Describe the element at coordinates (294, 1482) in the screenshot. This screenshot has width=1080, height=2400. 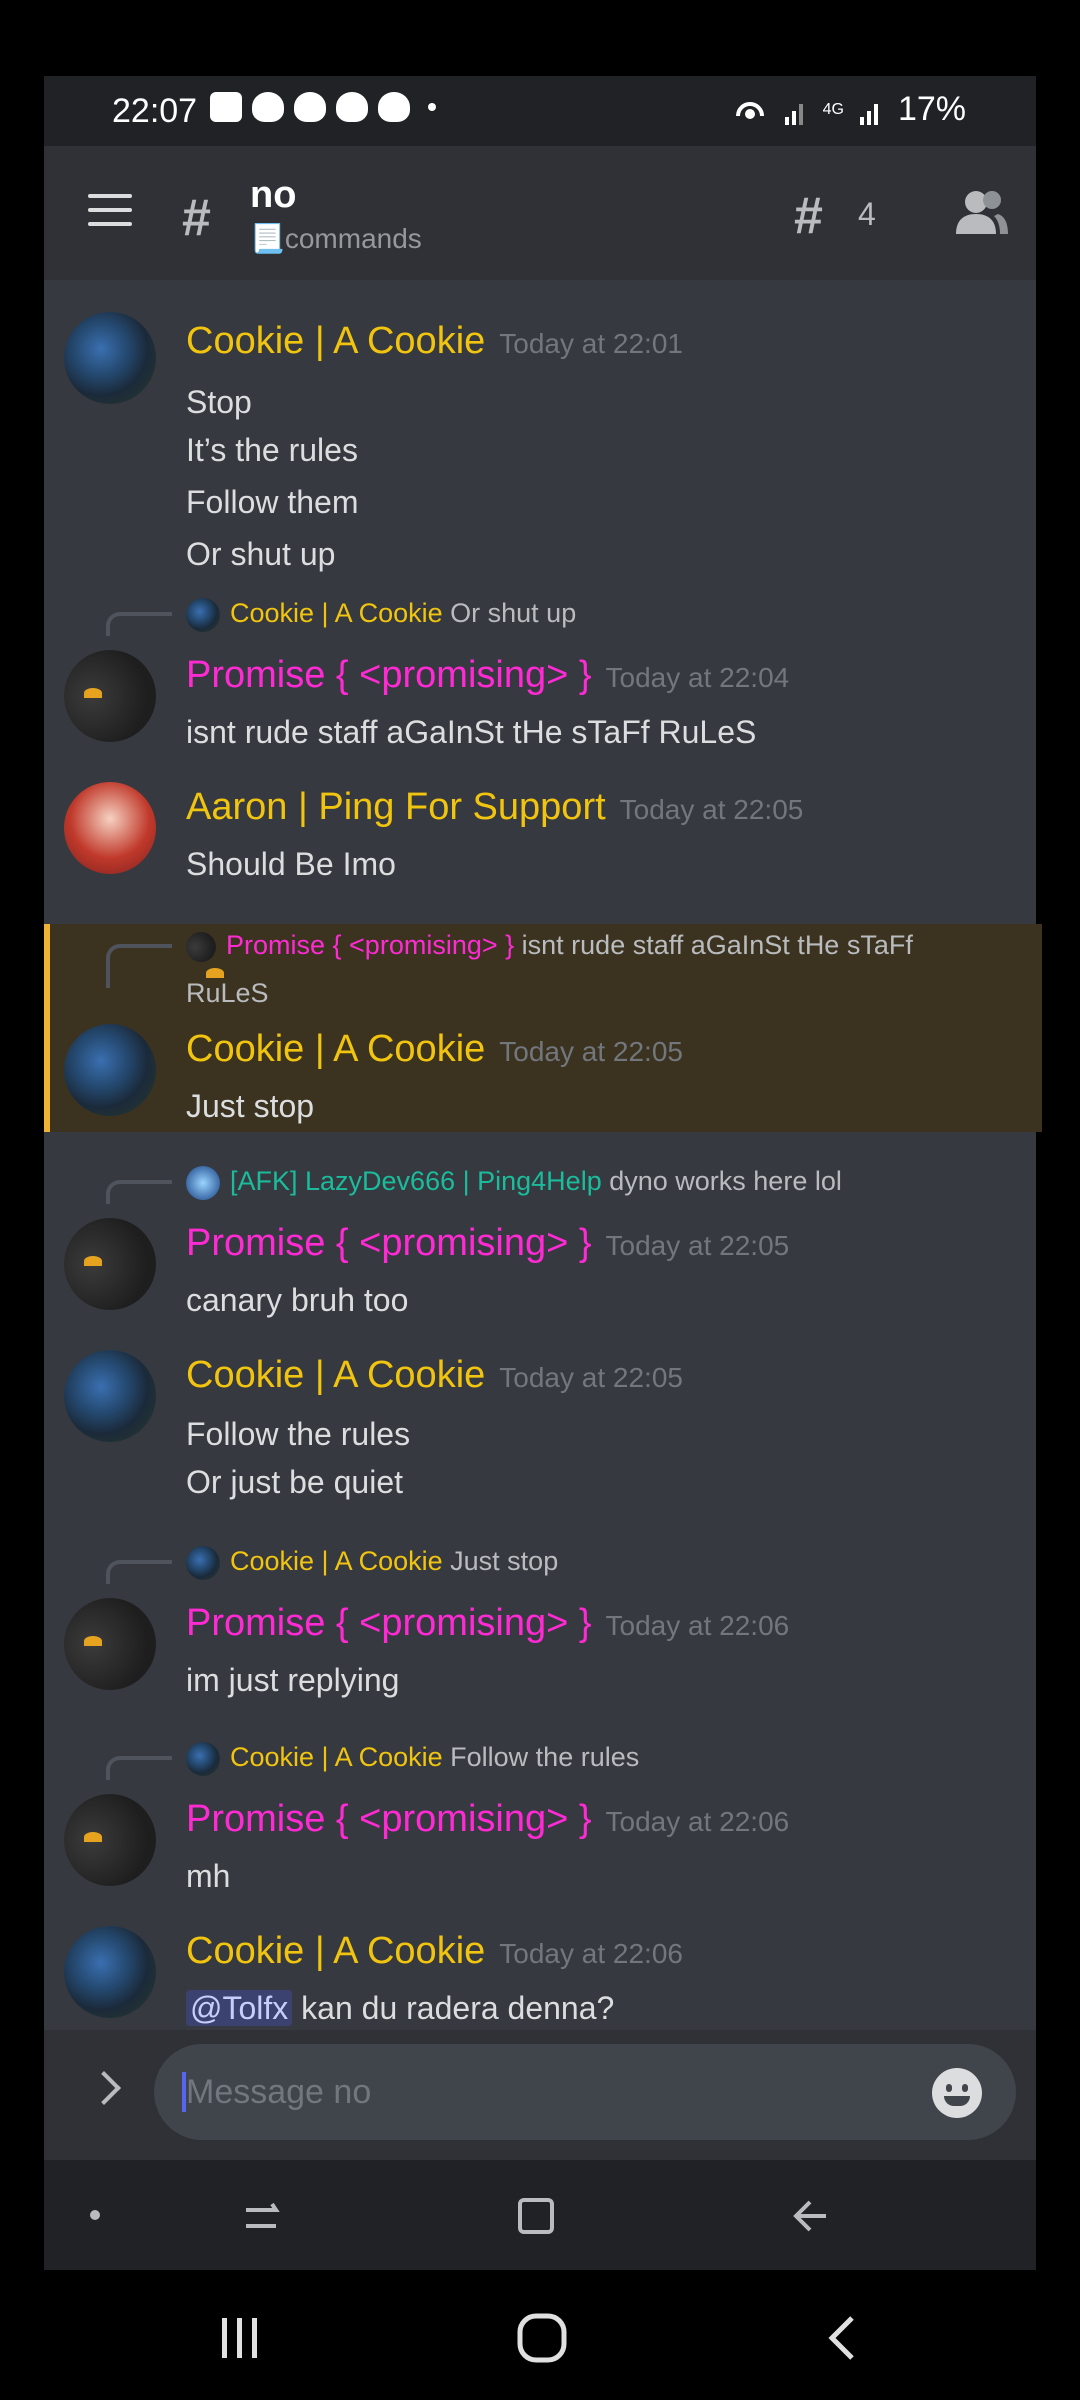
I see `message-line: Or just be quiet` at that location.